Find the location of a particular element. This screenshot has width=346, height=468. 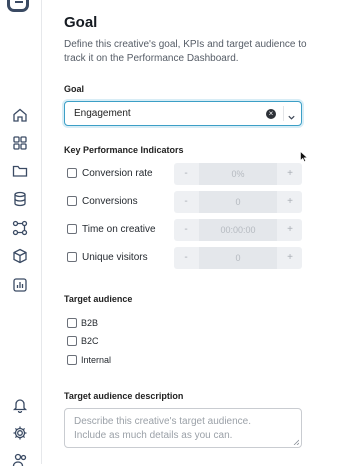

audience-option-label: B2C is located at coordinates (90, 341).